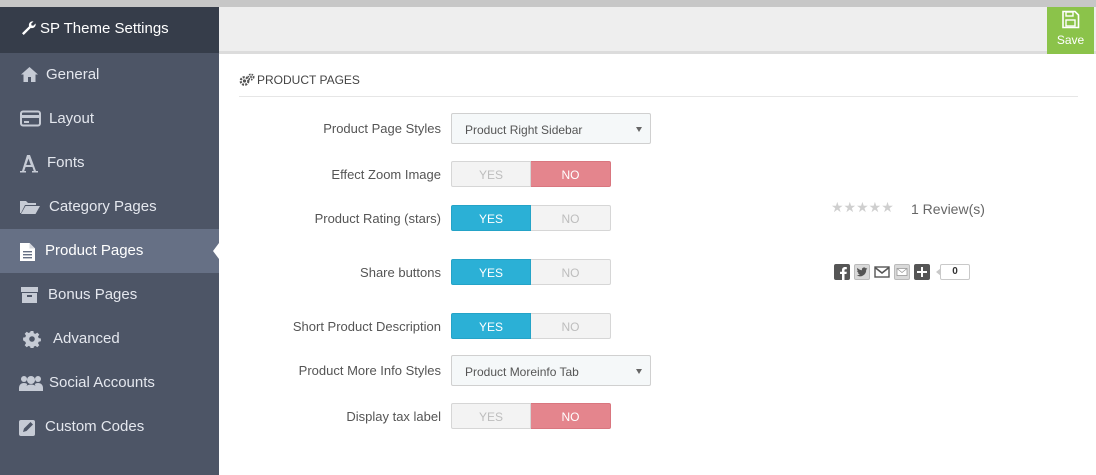 Image resolution: width=1096 pixels, height=475 pixels. I want to click on sidebar-item-label: Layout, so click(72, 118).